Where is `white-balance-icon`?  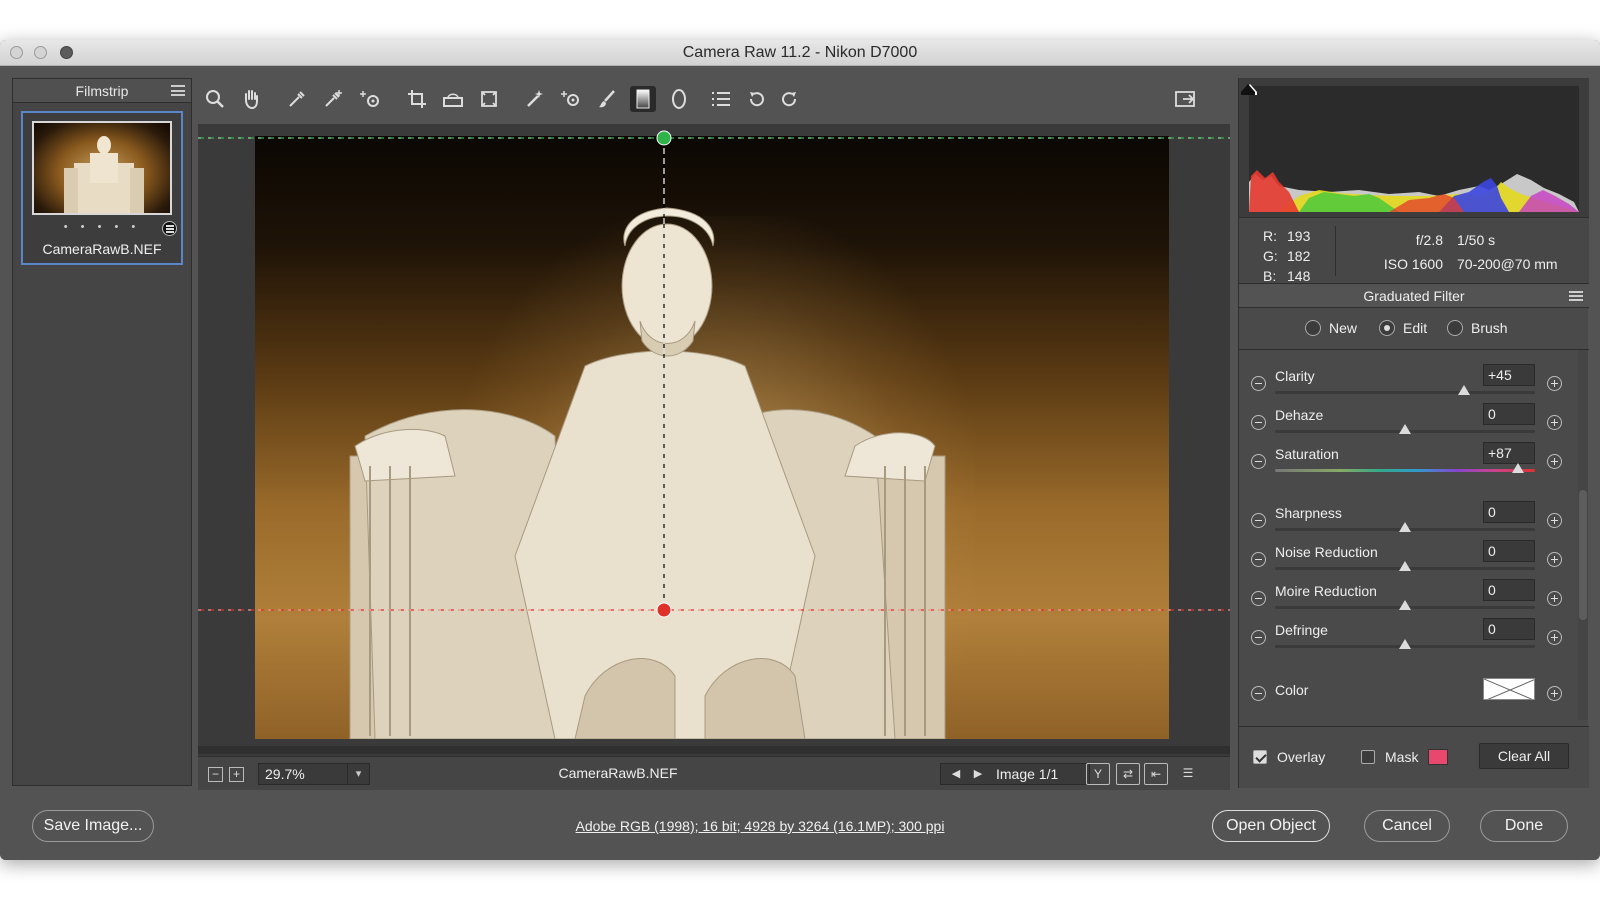
white-balance-icon is located at coordinates (297, 99).